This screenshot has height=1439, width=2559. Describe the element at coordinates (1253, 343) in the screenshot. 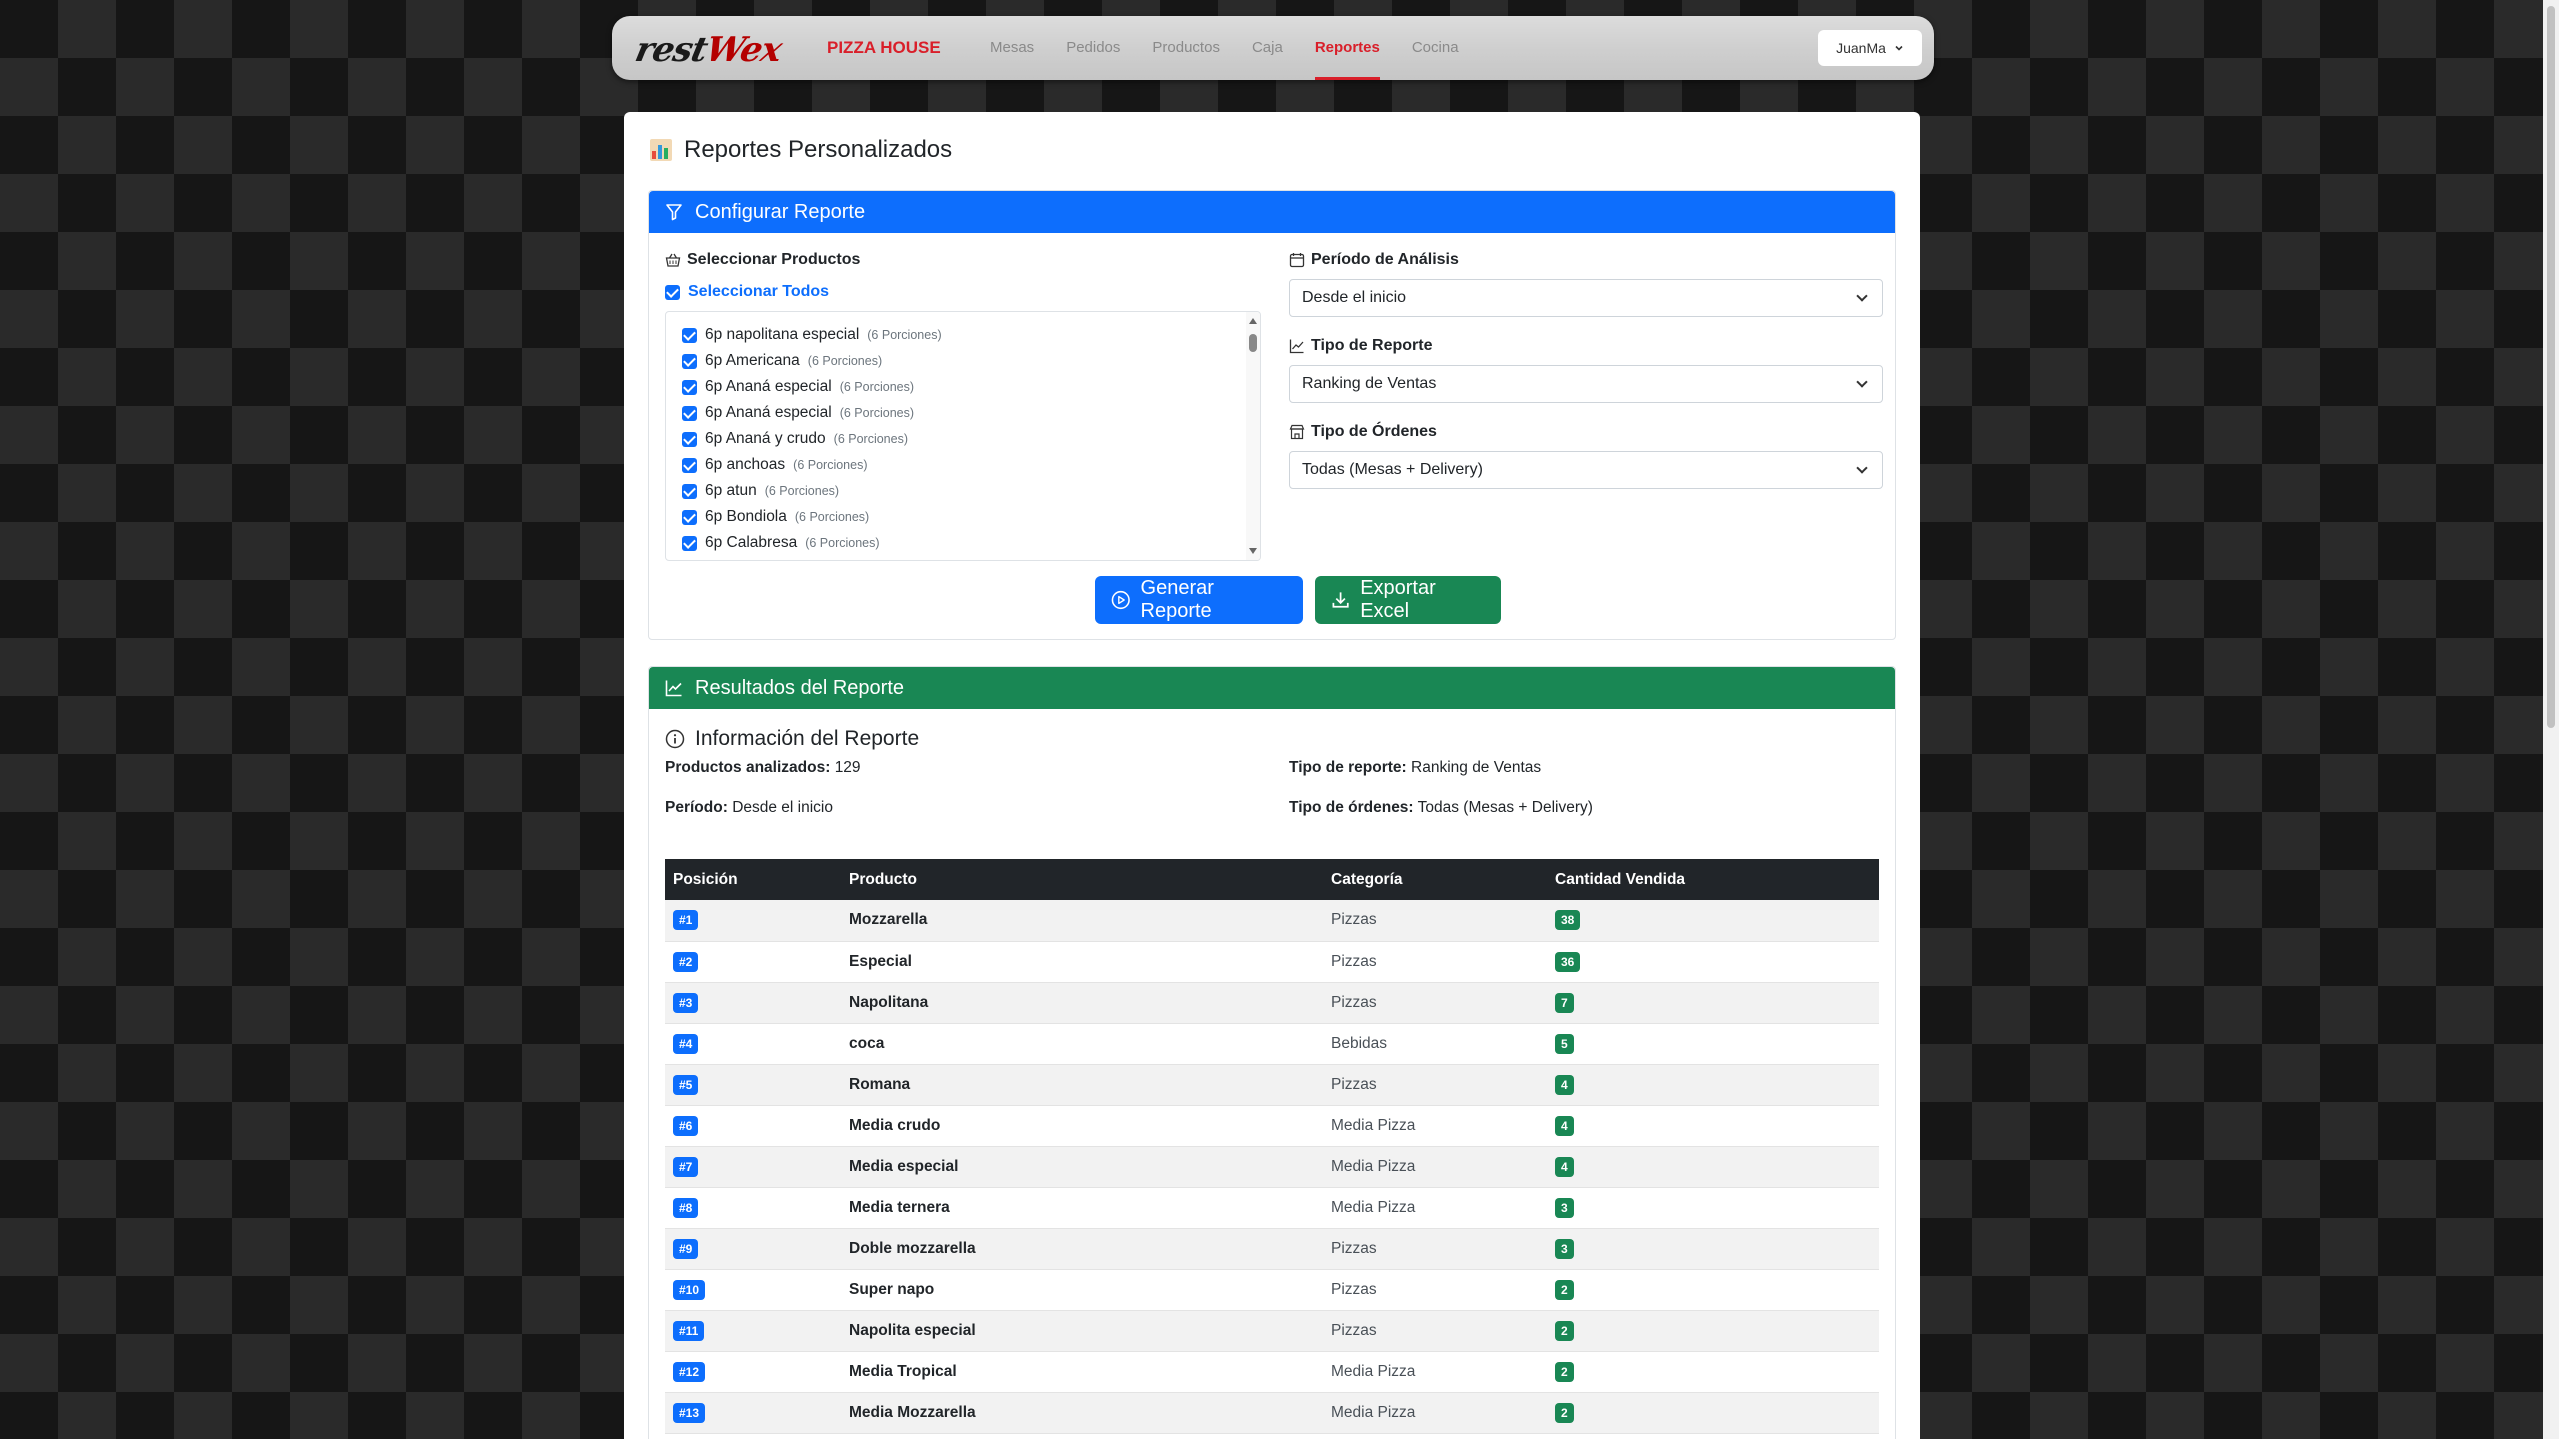

I see `scroll-thumb` at that location.